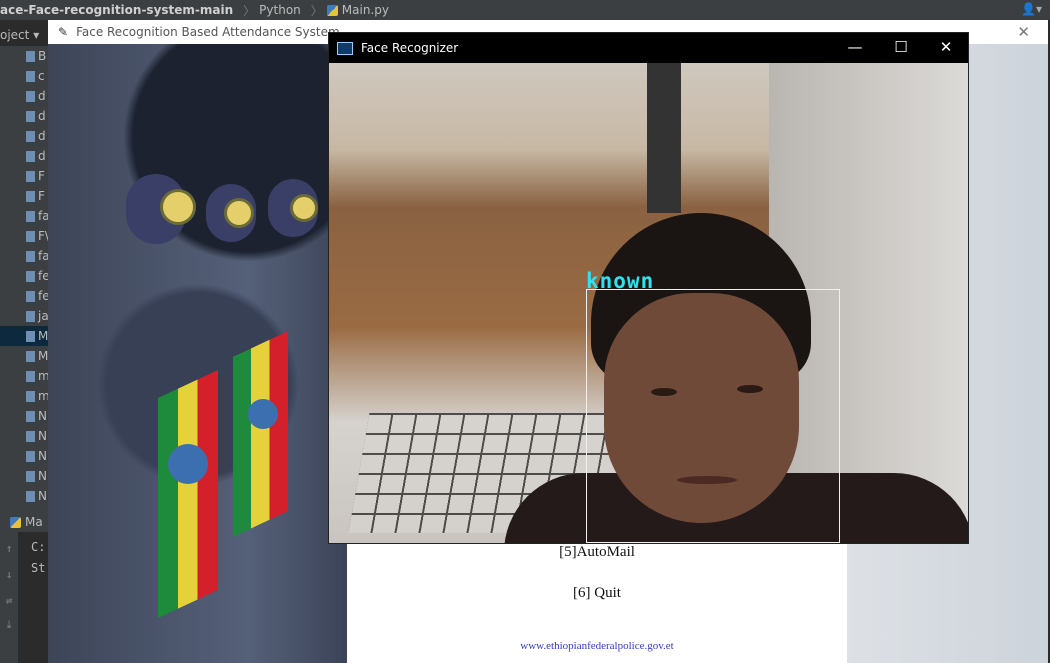  Describe the element at coordinates (648, 48) in the screenshot. I see `face-recognizer-titlebar: Face Recognizer — ☐ ✕` at that location.